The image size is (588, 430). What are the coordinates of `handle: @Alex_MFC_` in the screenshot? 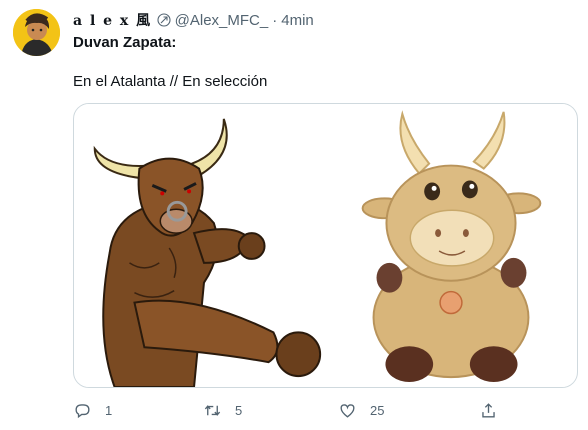 It's located at (222, 20).